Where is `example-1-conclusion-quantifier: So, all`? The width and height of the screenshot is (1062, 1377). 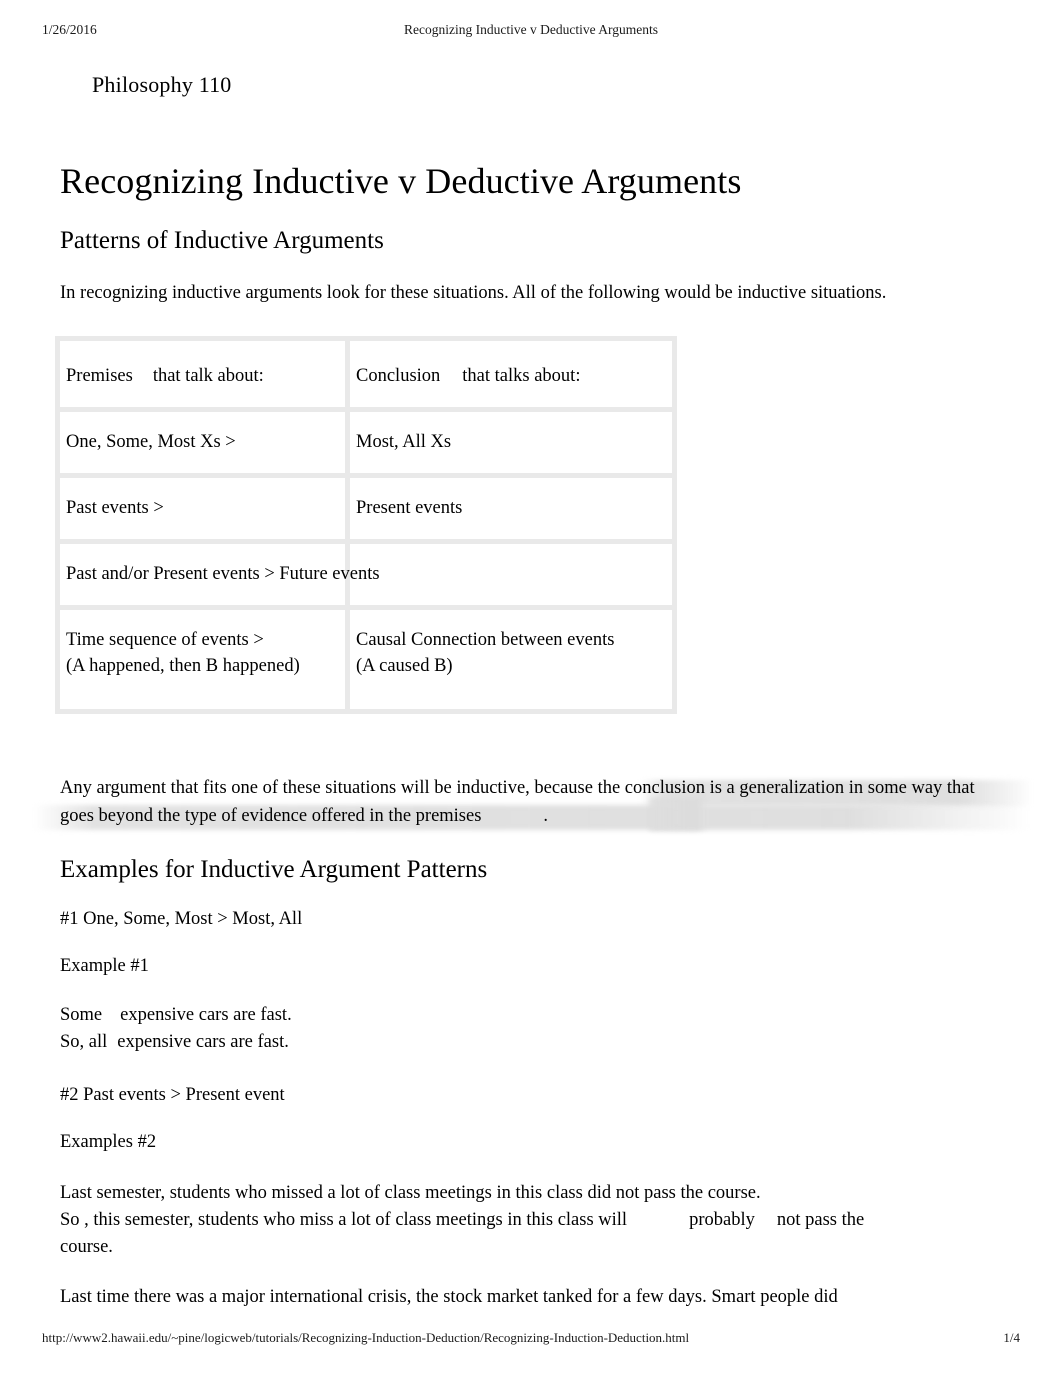
example-1-conclusion-quantifier: So, all is located at coordinates (84, 1042).